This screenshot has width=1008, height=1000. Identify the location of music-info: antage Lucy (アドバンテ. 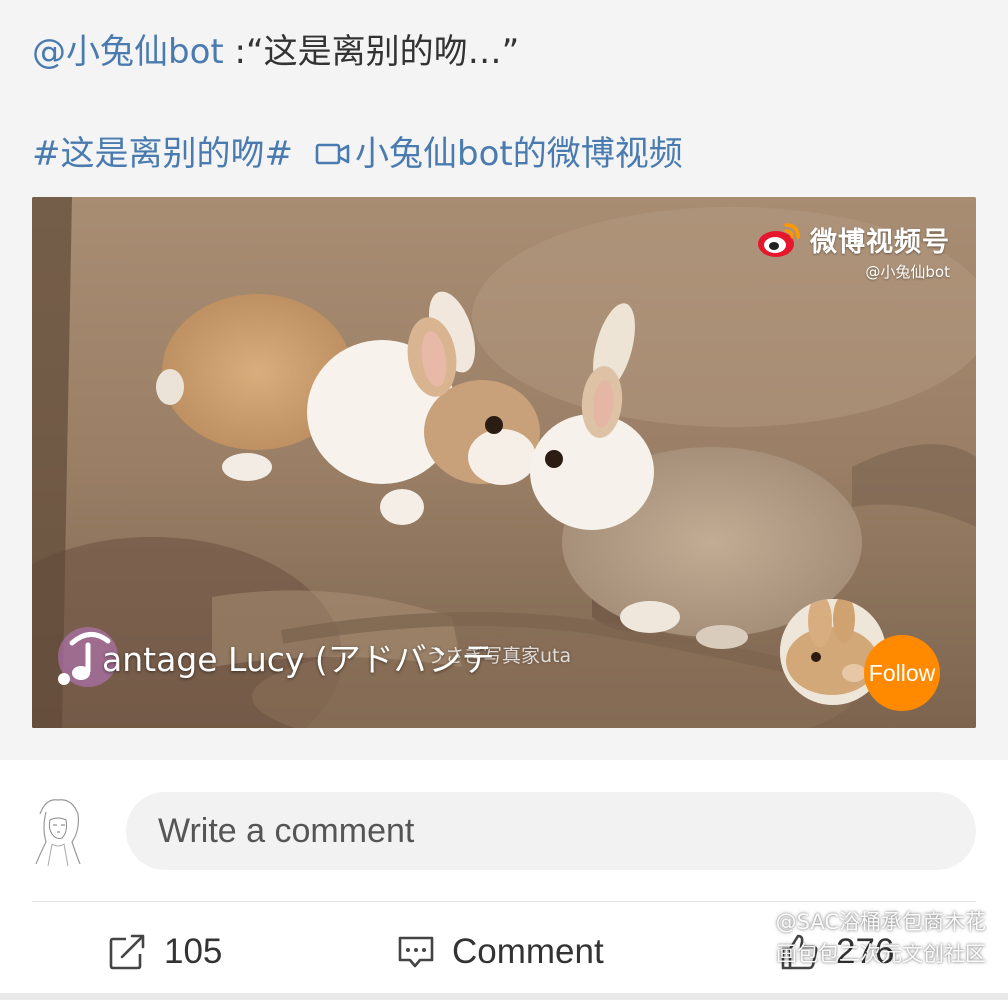
(272, 657).